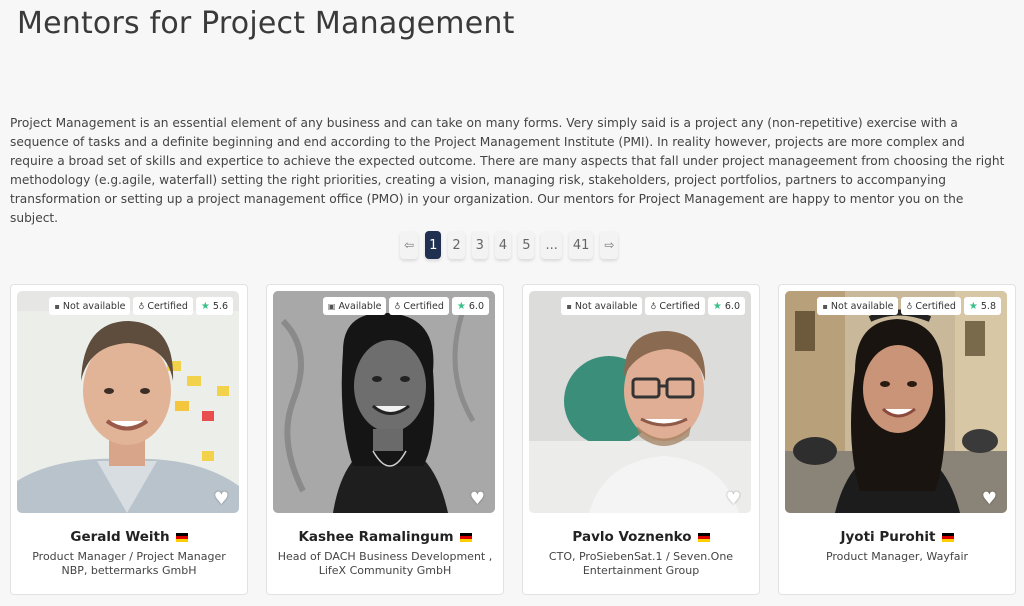 This screenshot has width=1024, height=606. Describe the element at coordinates (376, 537) in the screenshot. I see `mentor-name-label: Kashee Ramalingum` at that location.